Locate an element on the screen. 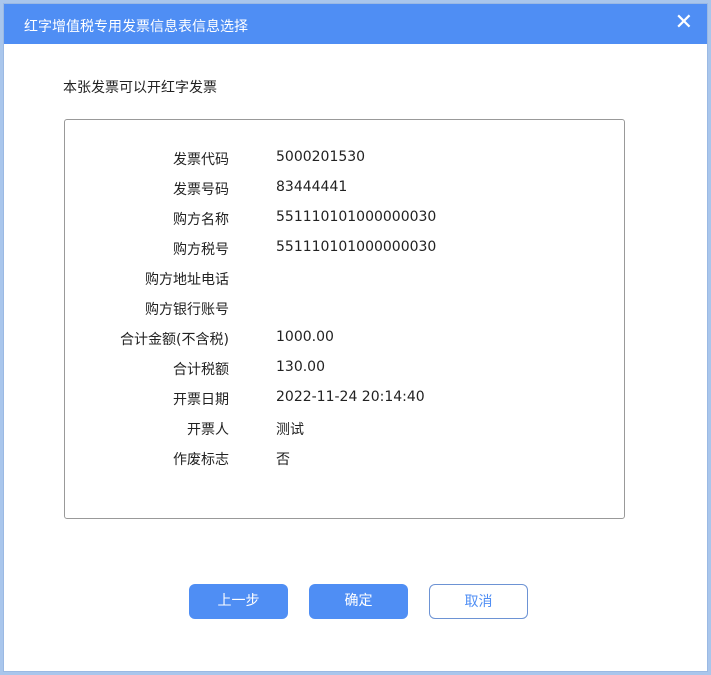  field-row: 发票号码 83444441 is located at coordinates (344, 189).